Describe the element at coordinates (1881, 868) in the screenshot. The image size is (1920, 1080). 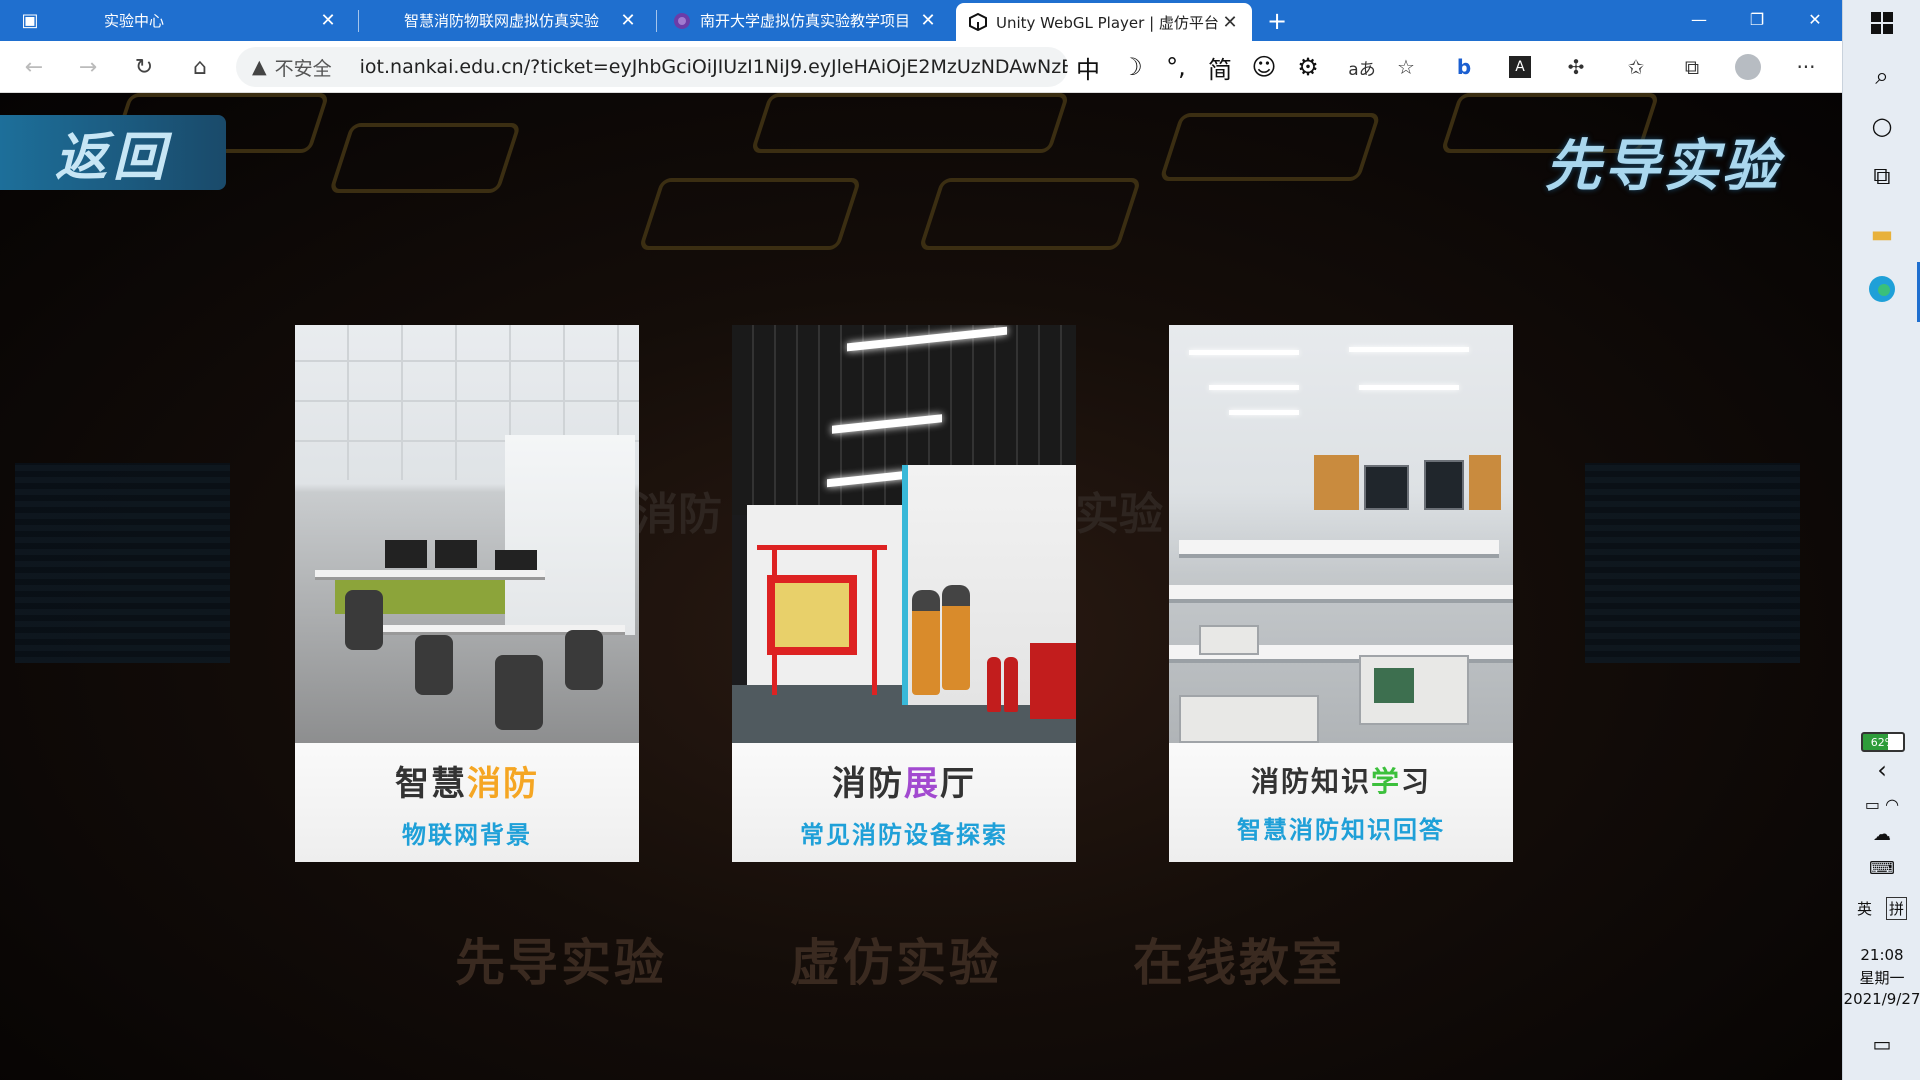
I see `touch-keyboard-button: ⌨` at that location.